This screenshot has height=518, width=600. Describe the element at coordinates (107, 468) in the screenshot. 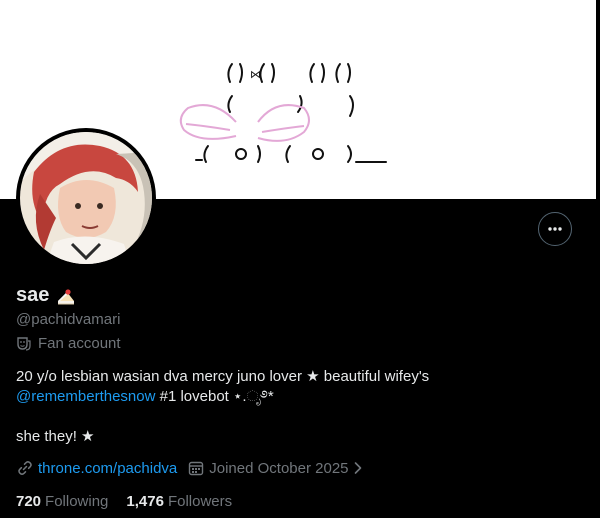

I see `website-link: throne.com/pachidva` at that location.